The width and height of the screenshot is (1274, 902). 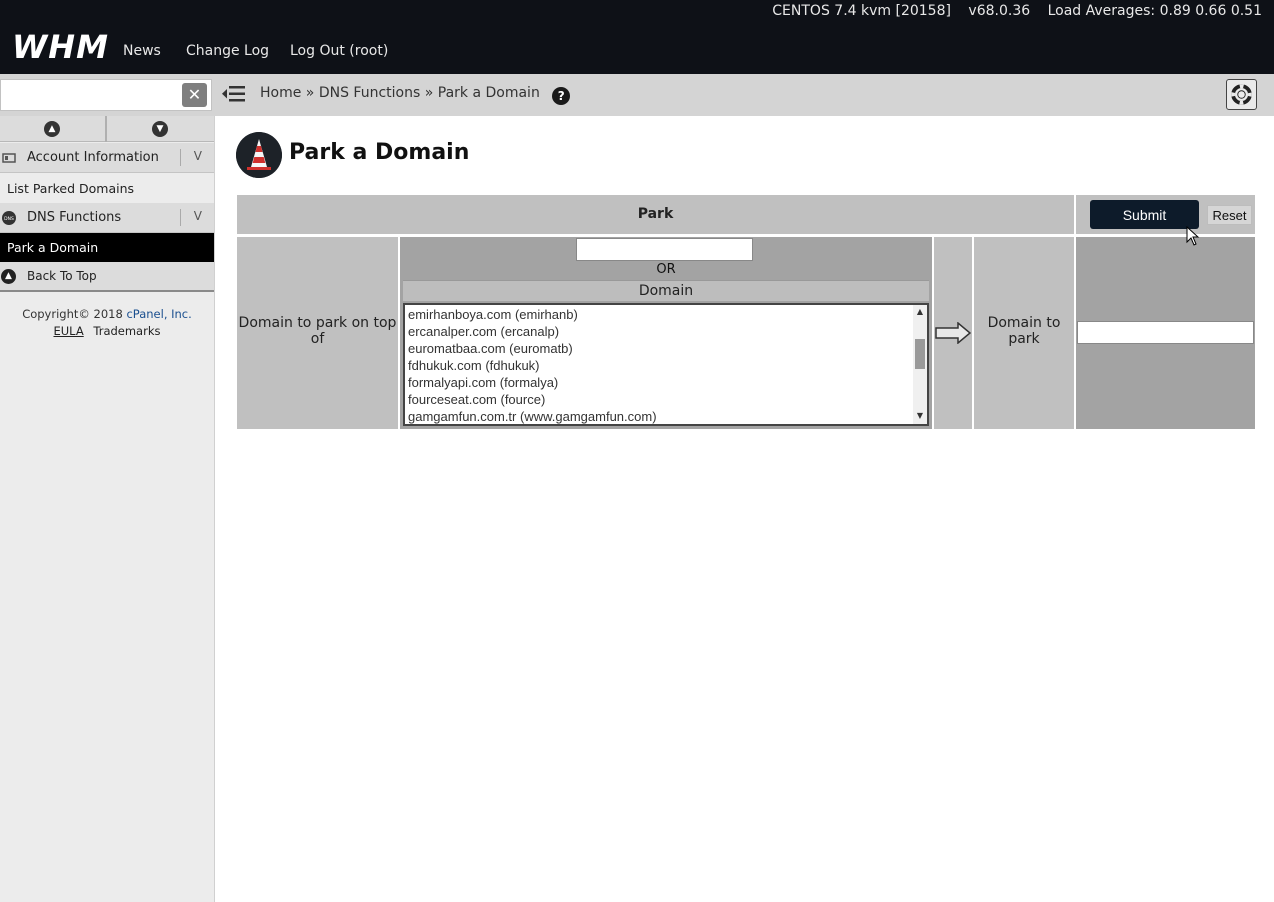 I want to click on sidebar-category-dns-functions: DNS DNS Functions V, so click(x=107, y=218).